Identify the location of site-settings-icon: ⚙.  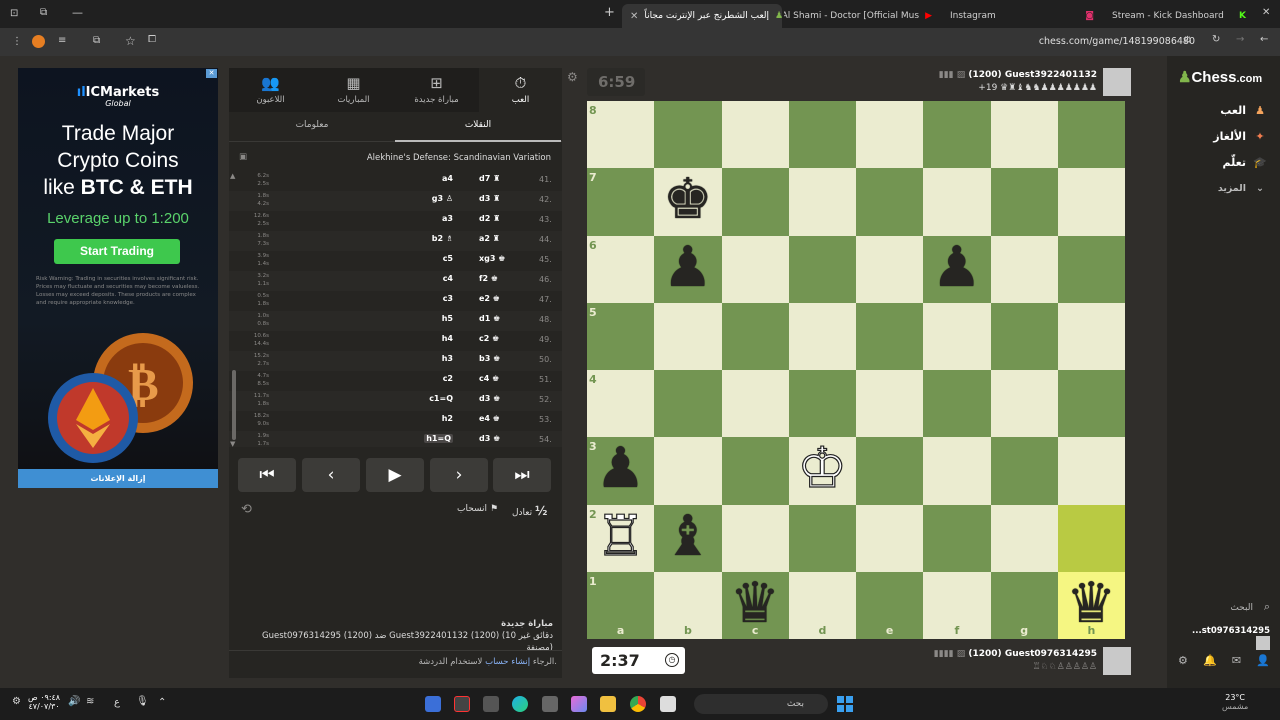
(1187, 40).